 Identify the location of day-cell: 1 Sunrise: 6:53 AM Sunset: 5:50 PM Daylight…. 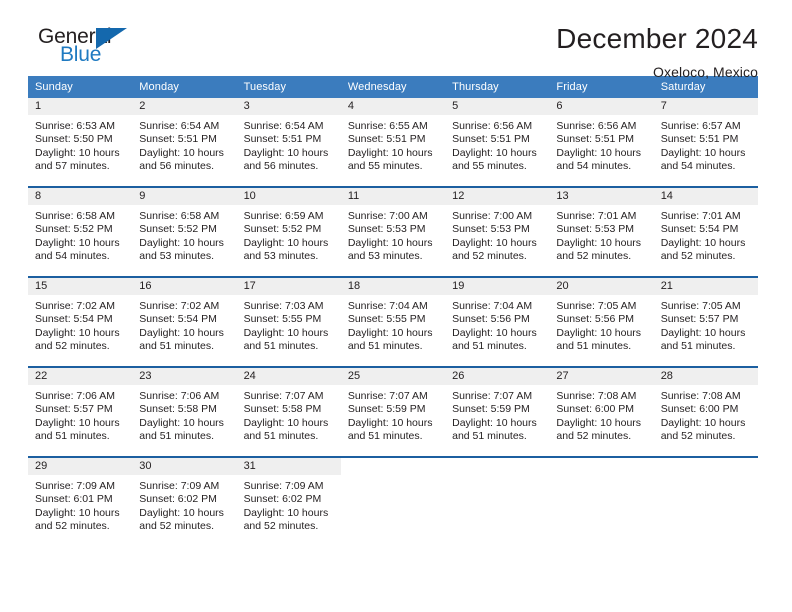
(80, 142).